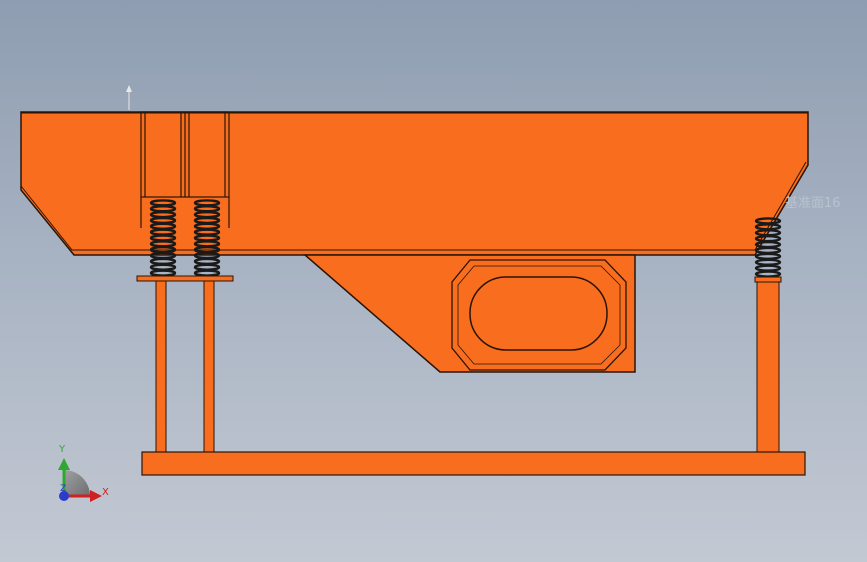 This screenshot has width=867, height=562. Describe the element at coordinates (768, 367) in the screenshot. I see `right-leg` at that location.